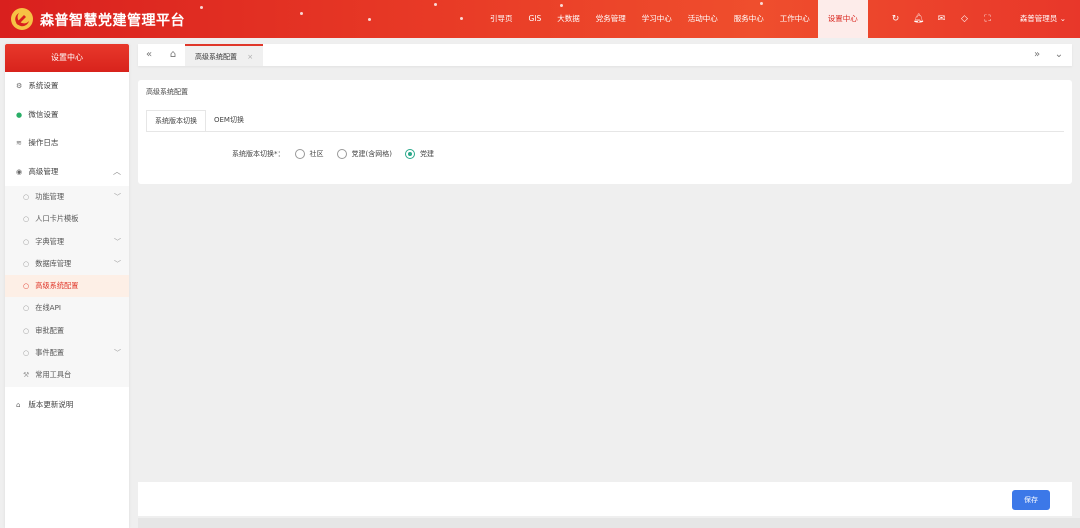 The width and height of the screenshot is (1080, 528). What do you see at coordinates (895, 19) in the screenshot?
I see `refresh-icon: ↻` at bounding box center [895, 19].